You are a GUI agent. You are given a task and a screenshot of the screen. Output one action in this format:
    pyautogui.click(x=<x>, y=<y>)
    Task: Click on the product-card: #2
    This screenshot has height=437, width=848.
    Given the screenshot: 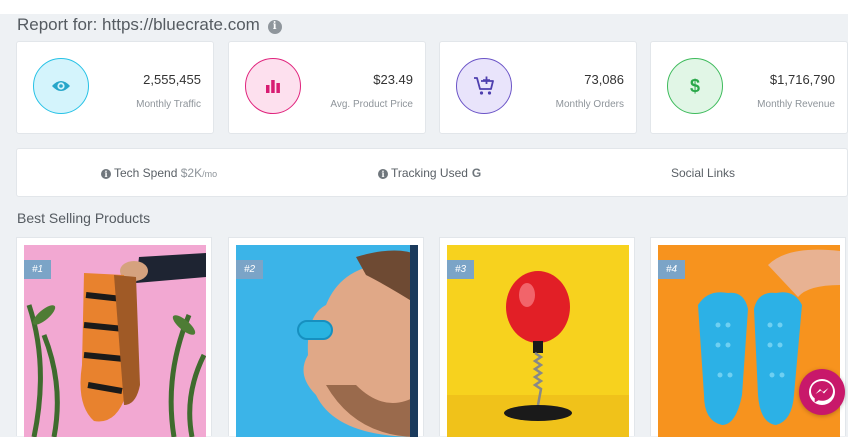 What is the action you would take?
    pyautogui.click(x=326, y=337)
    